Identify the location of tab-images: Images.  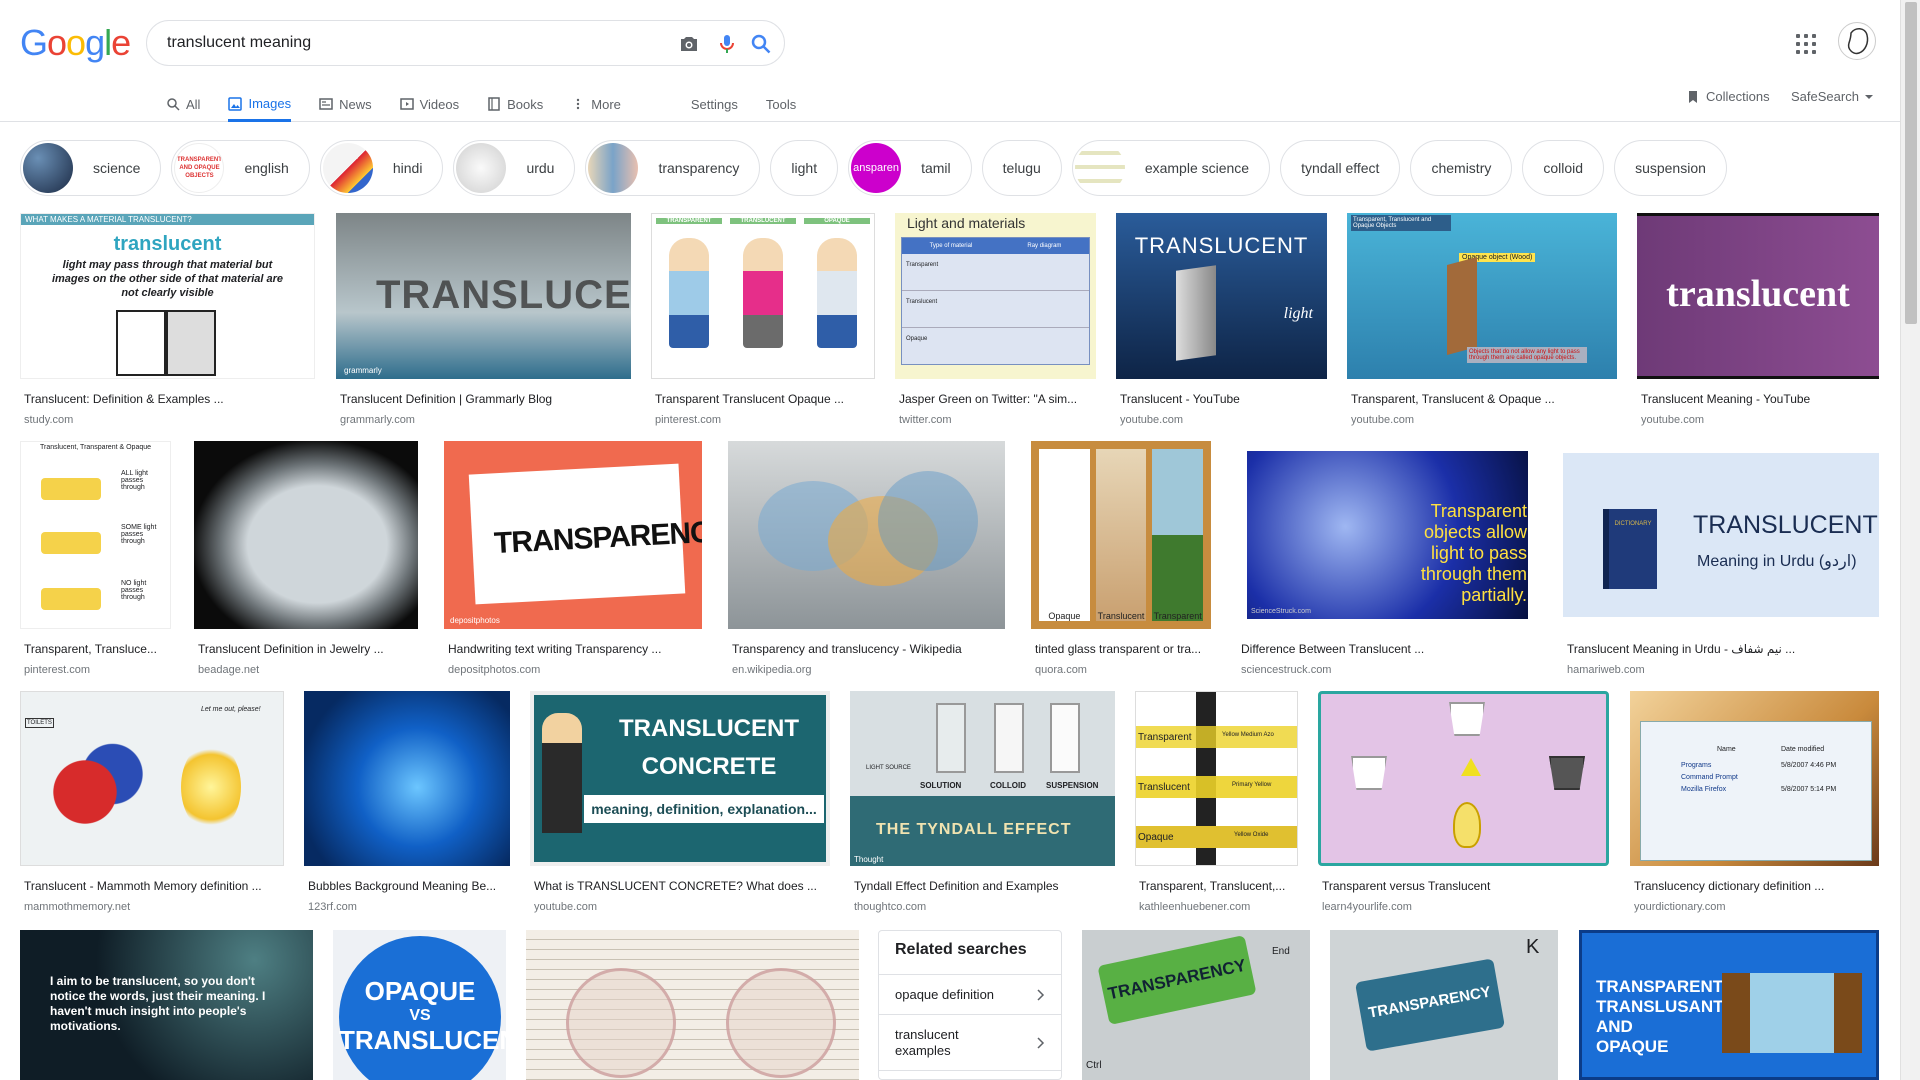
(260, 105).